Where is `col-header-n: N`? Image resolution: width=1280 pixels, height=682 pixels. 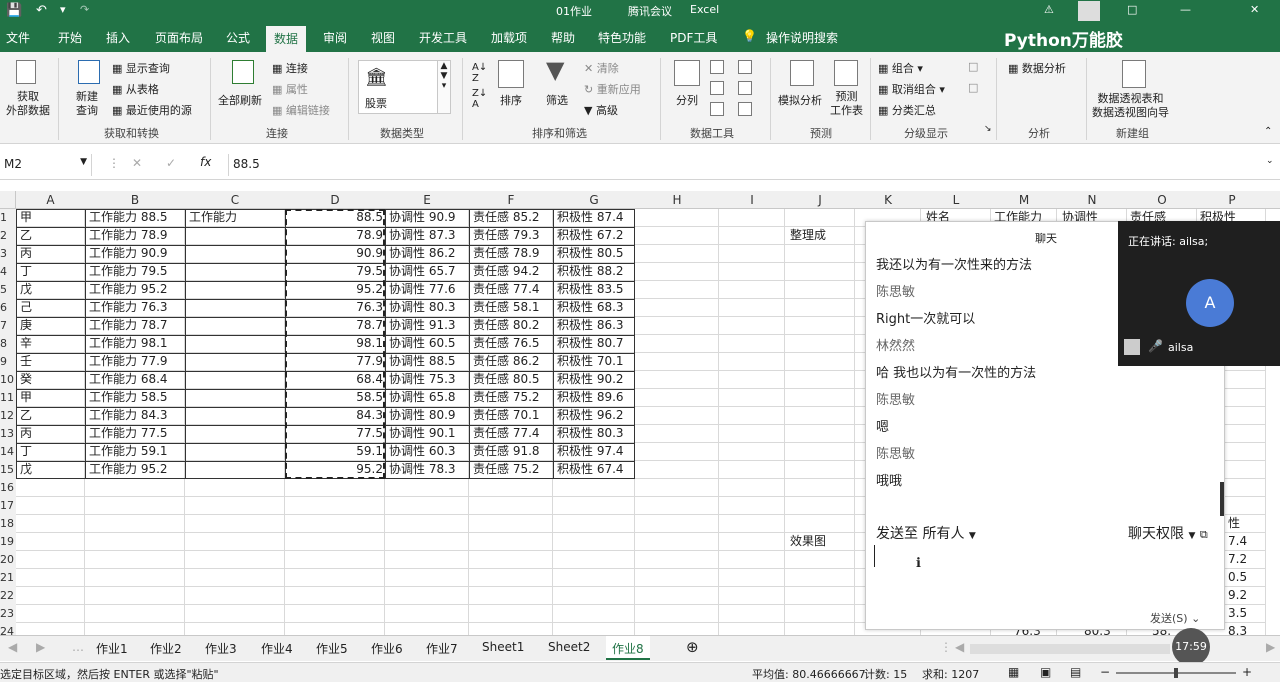
col-header-n: N is located at coordinates (1092, 200).